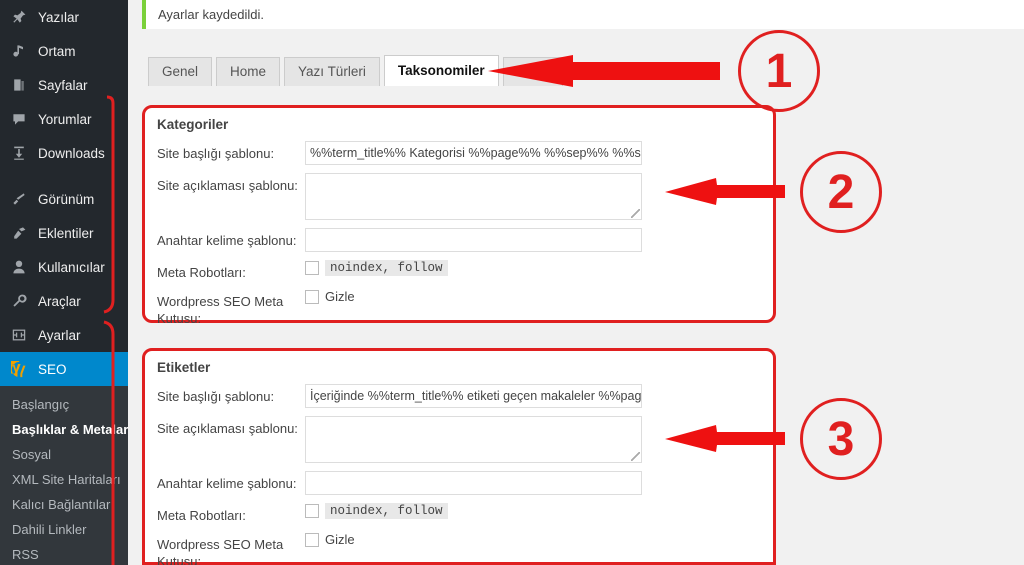 The image size is (1024, 565). What do you see at coordinates (19, 51) in the screenshot?
I see `media-icon` at bounding box center [19, 51].